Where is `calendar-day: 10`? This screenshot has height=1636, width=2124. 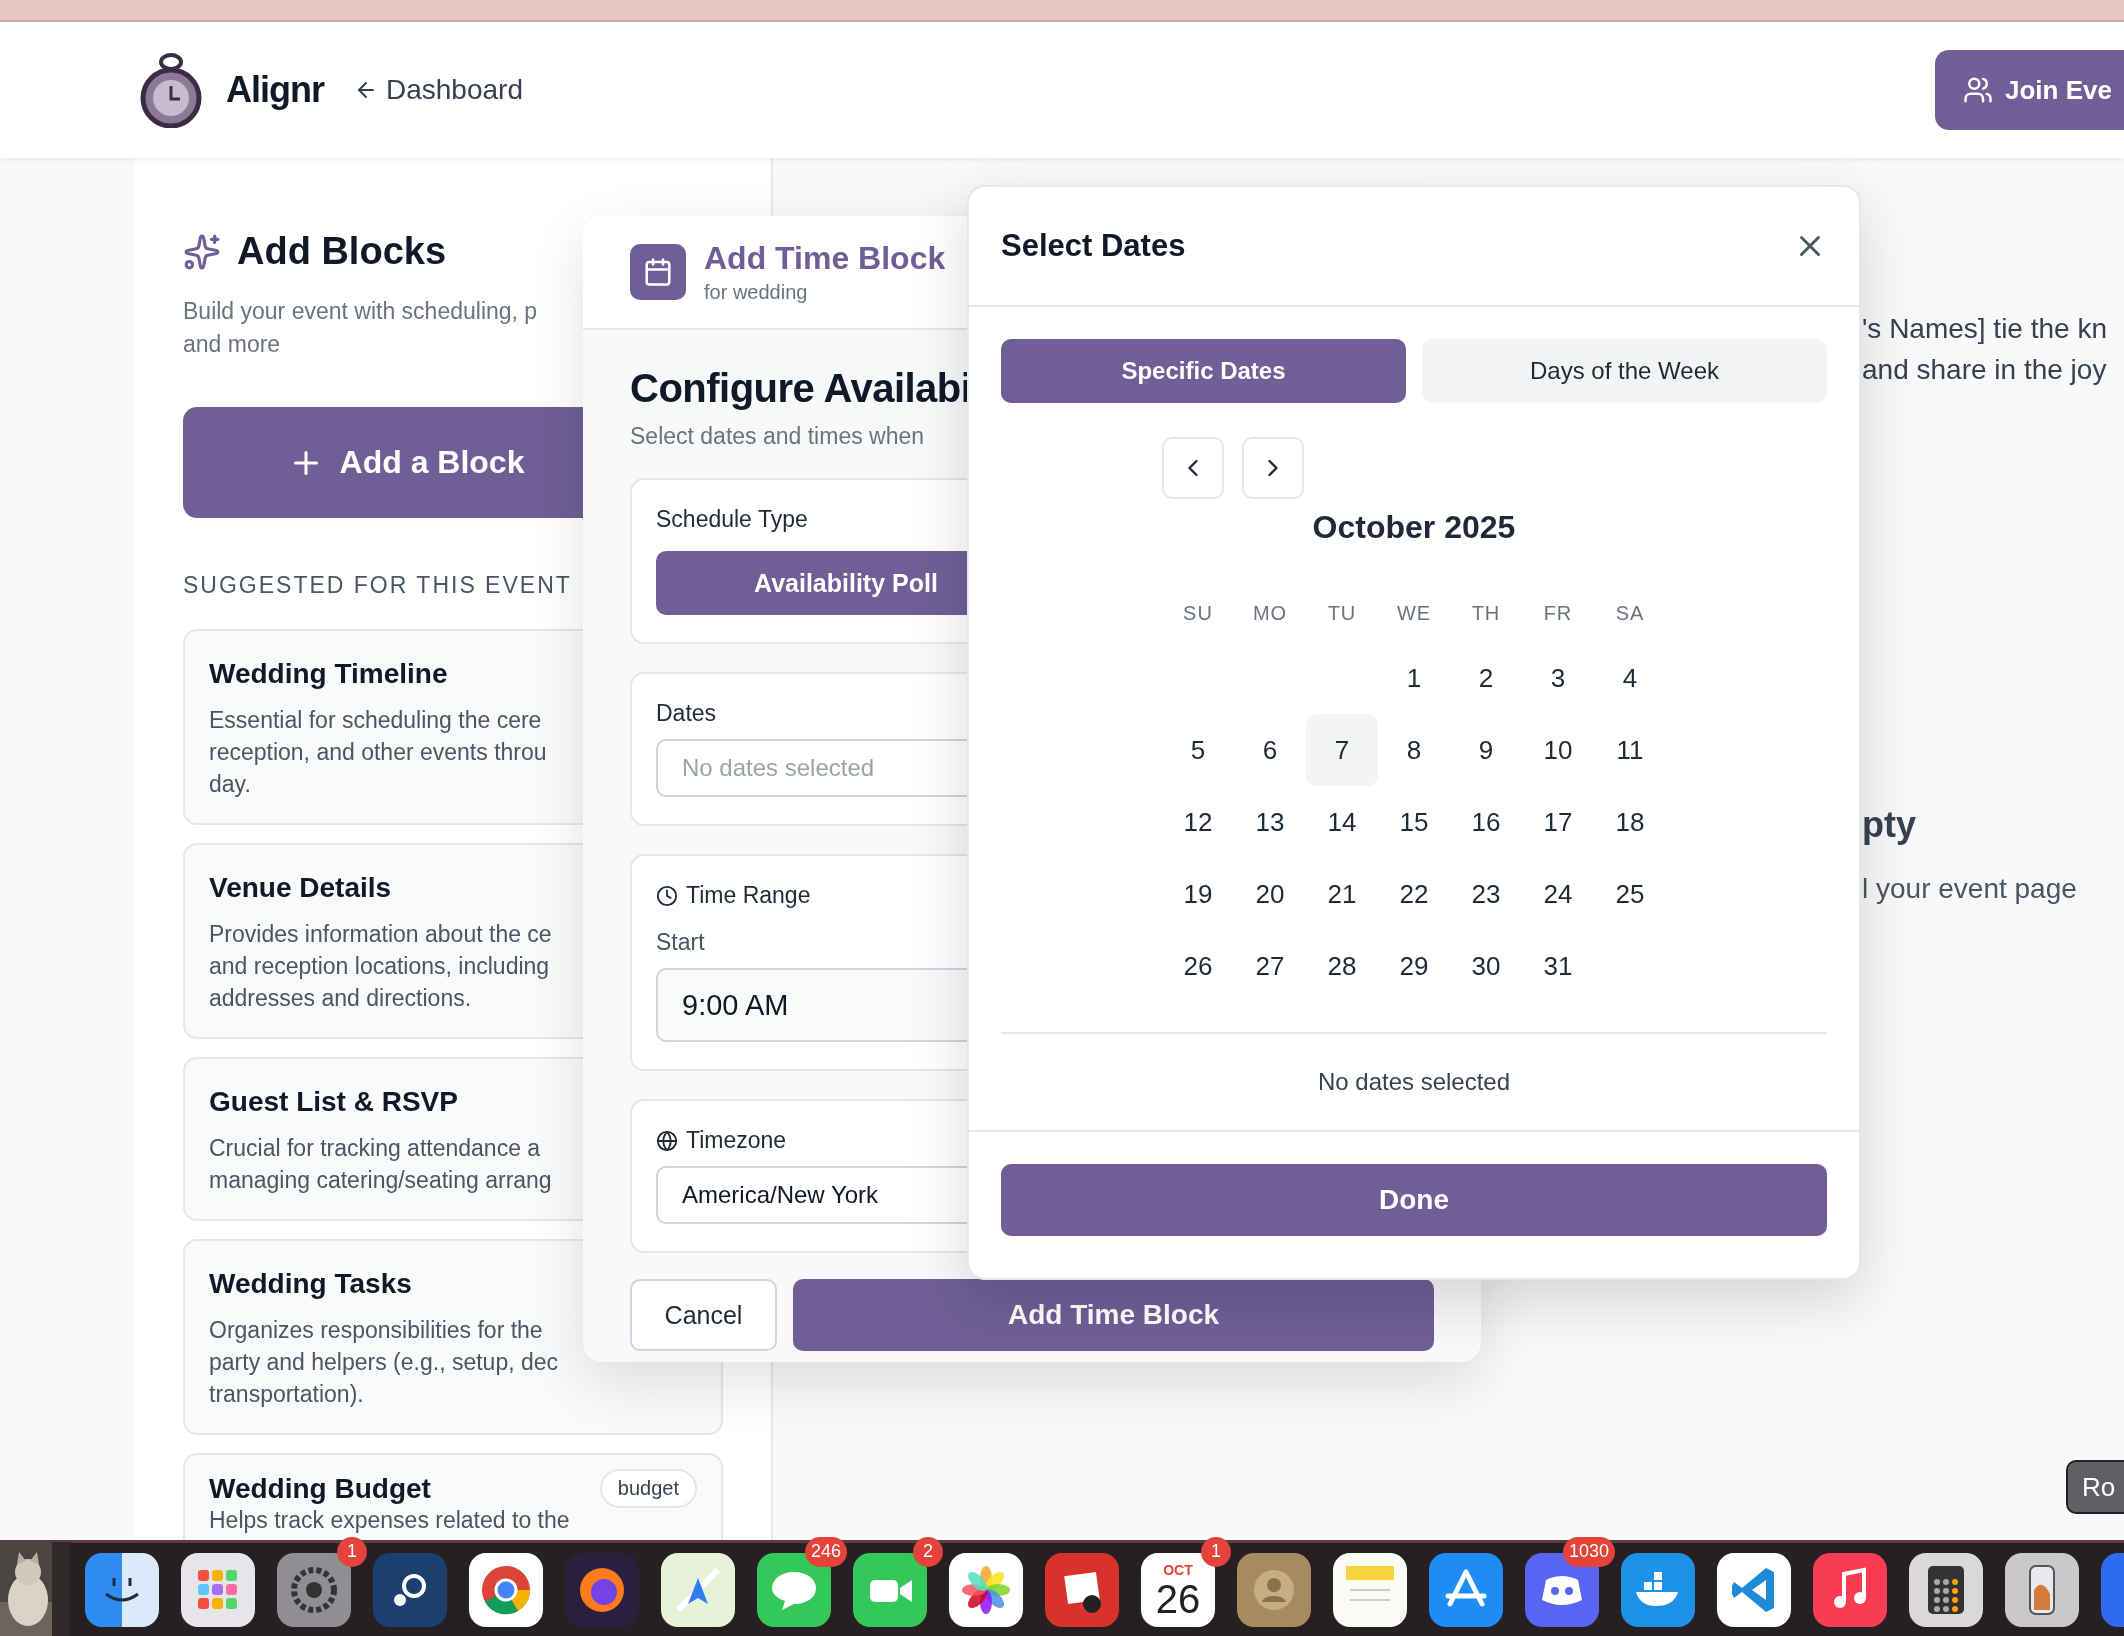 calendar-day: 10 is located at coordinates (1558, 750).